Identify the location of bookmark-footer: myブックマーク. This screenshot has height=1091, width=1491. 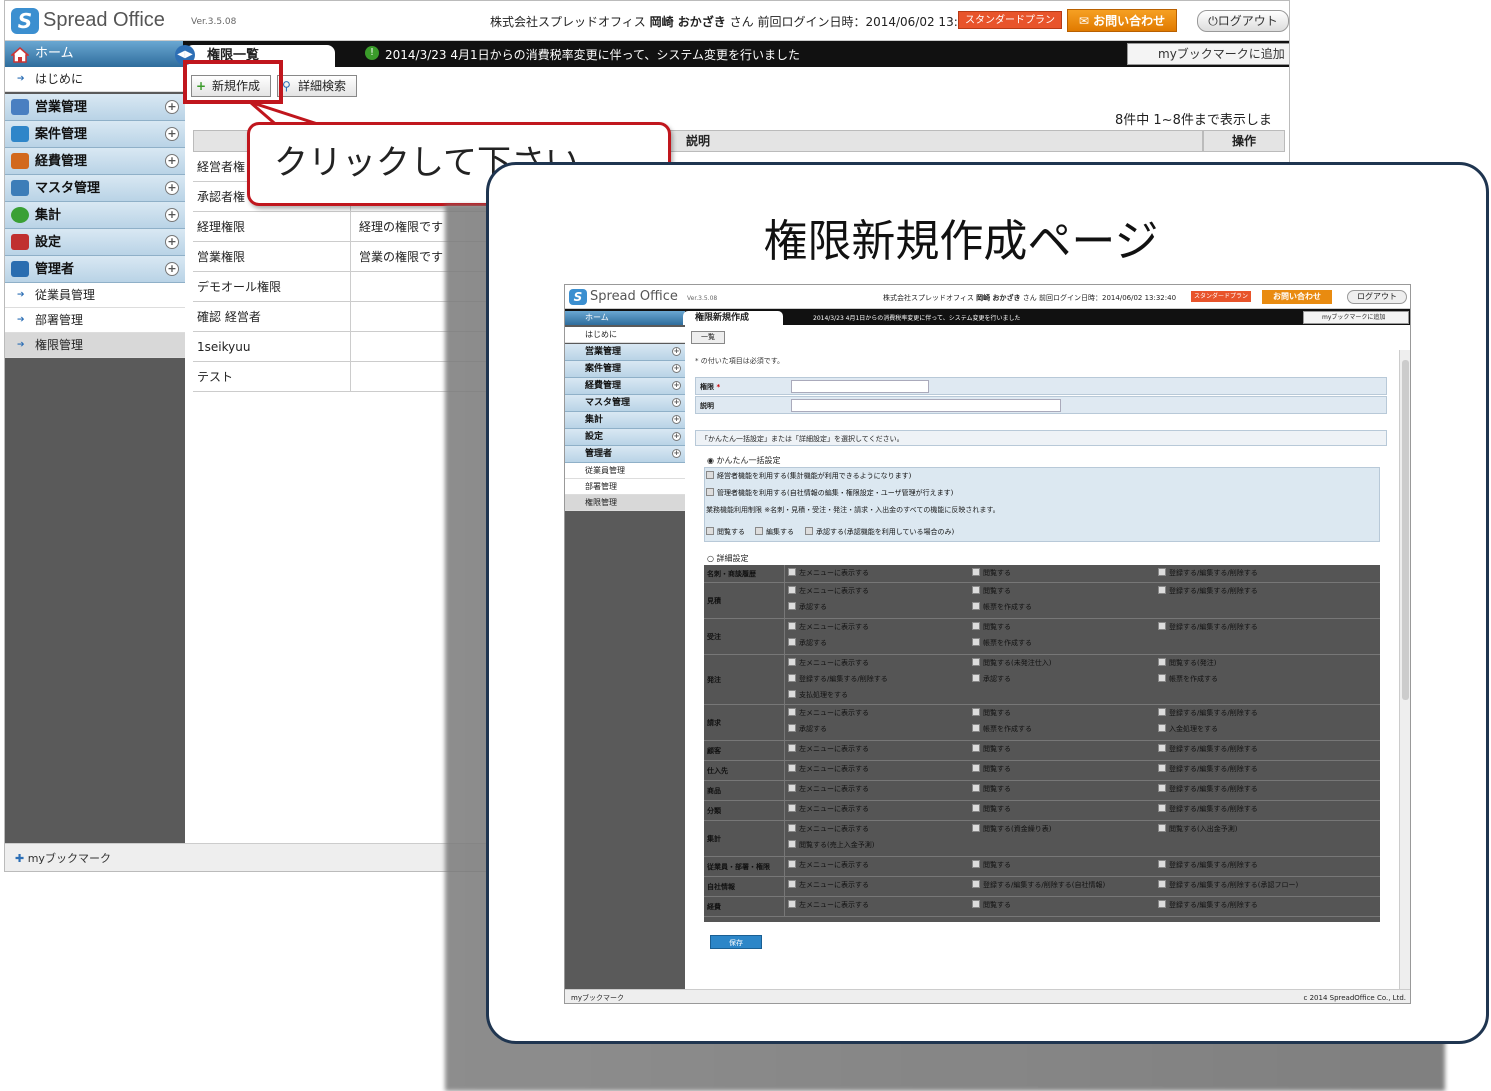
(597, 996).